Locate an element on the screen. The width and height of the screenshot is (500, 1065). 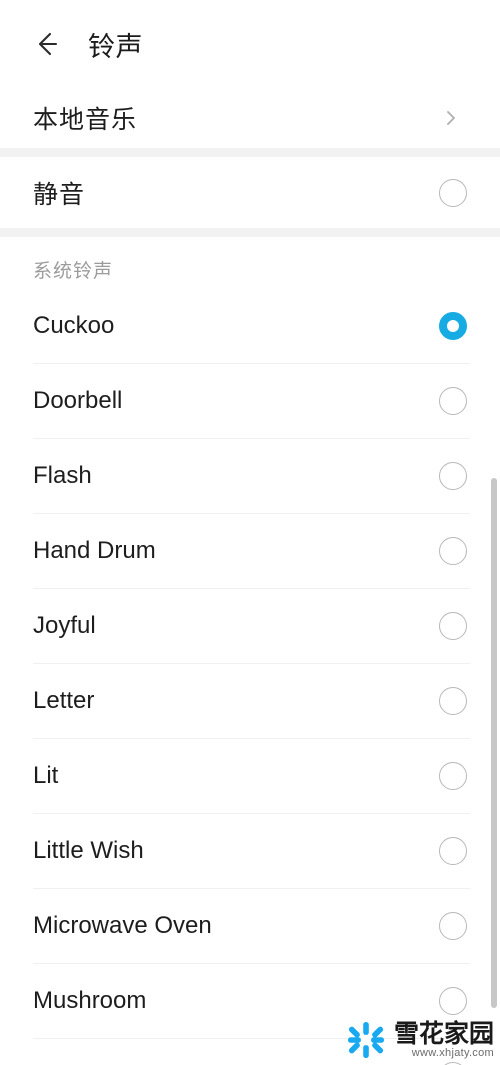
ringtone-label: Little Wish is located at coordinates (88, 850).